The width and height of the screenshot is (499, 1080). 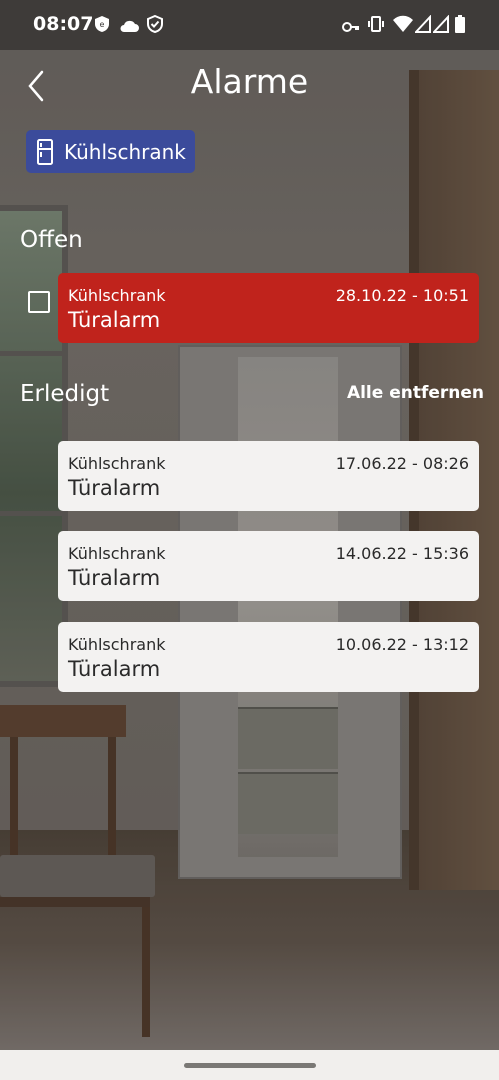 What do you see at coordinates (402, 644) in the screenshot?
I see `alarm-date: 10.06.22 - 13:12` at bounding box center [402, 644].